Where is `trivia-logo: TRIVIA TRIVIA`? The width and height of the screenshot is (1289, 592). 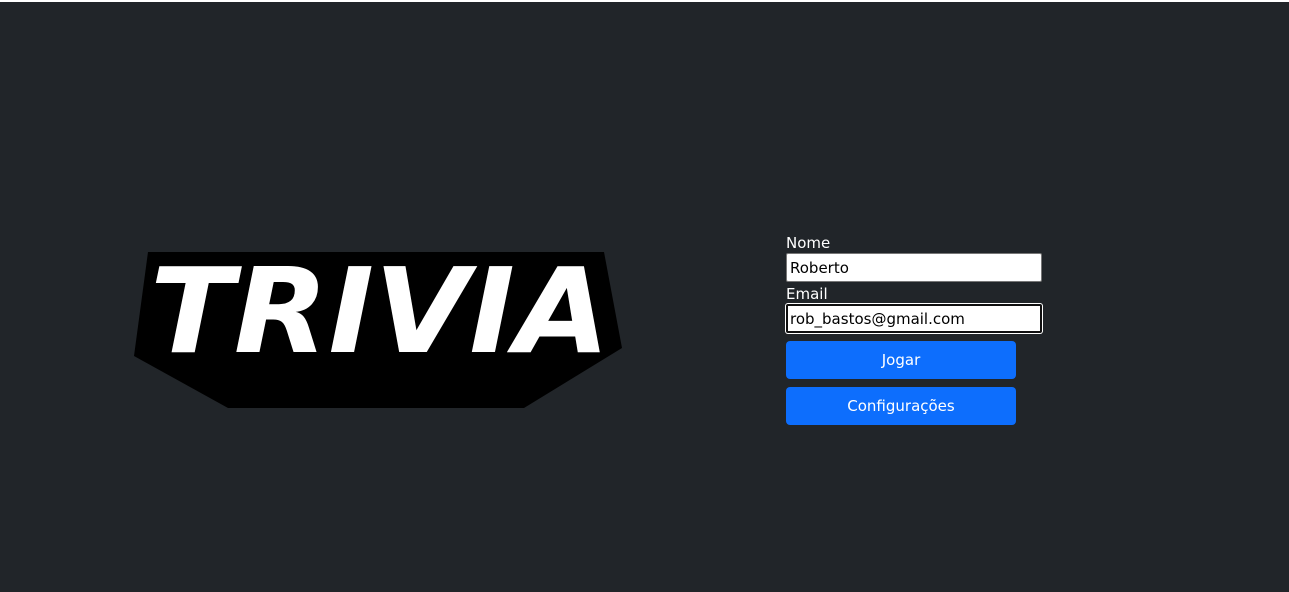
trivia-logo: TRIVIA TRIVIA is located at coordinates (379, 331).